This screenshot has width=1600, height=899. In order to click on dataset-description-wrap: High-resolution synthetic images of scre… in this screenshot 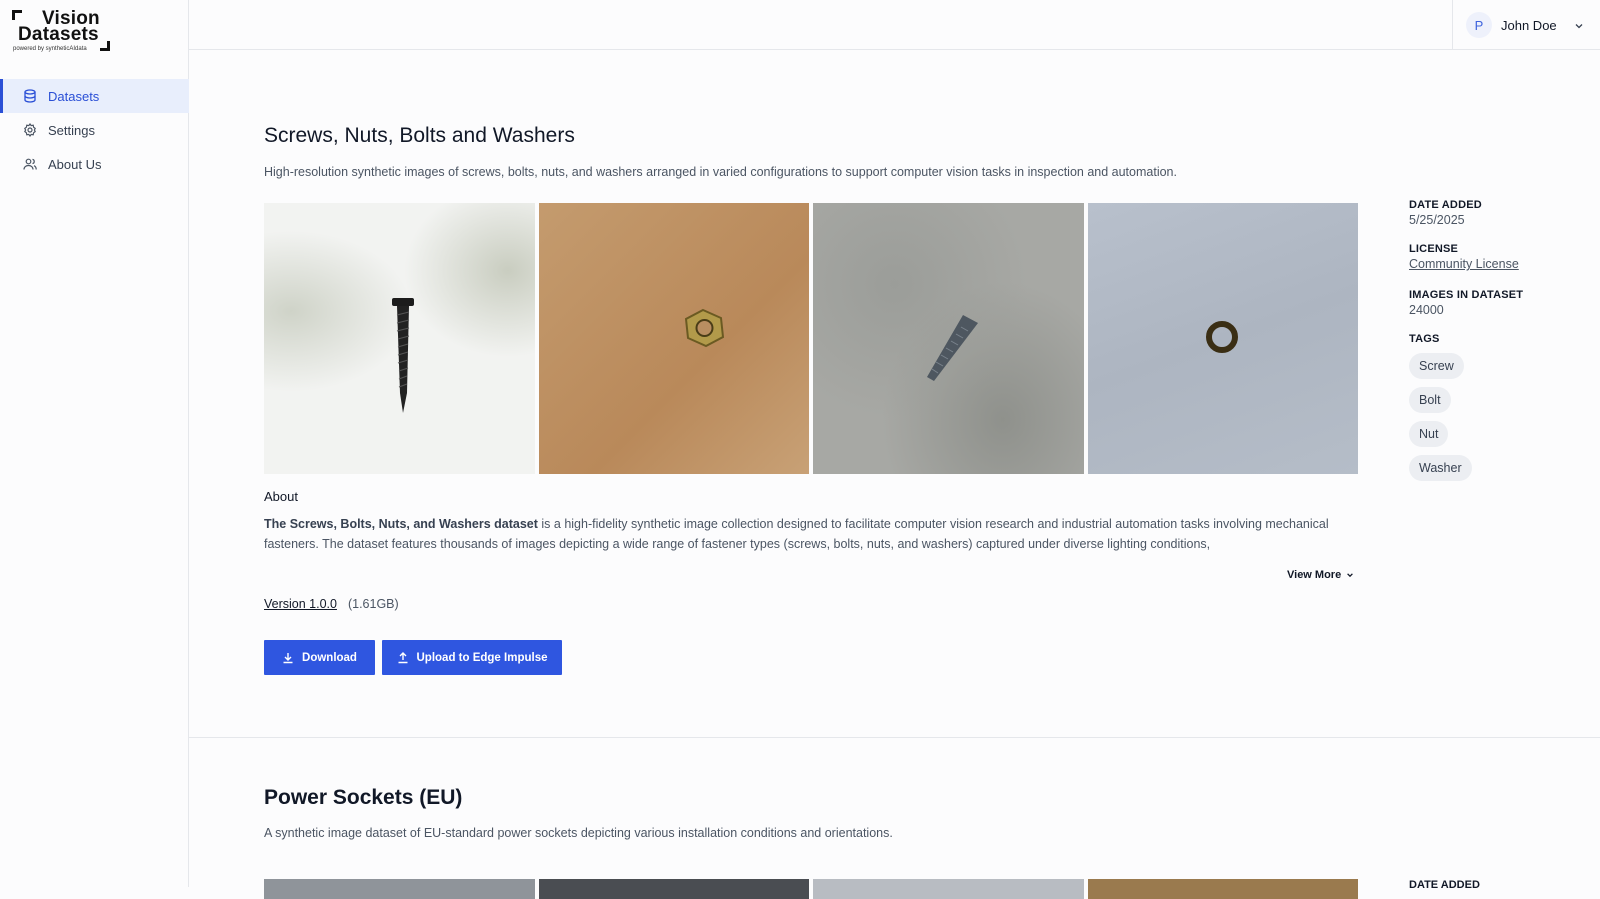, I will do `click(914, 172)`.